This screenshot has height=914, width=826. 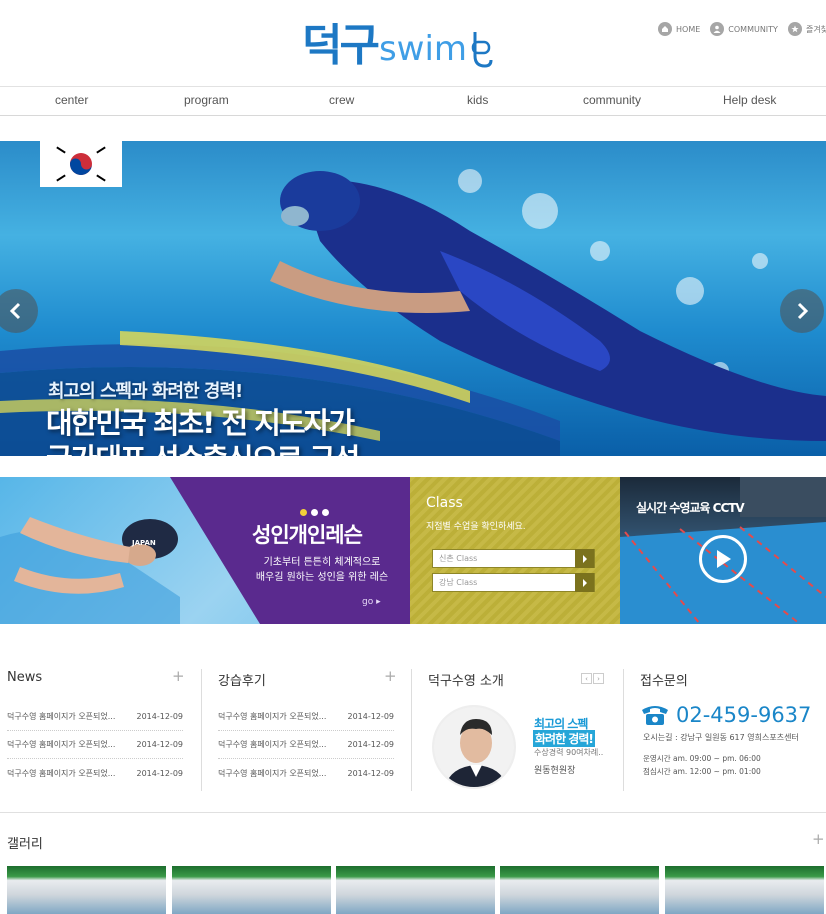 What do you see at coordinates (458, 558) in the screenshot?
I see `class-select-label: 신촌 Class` at bounding box center [458, 558].